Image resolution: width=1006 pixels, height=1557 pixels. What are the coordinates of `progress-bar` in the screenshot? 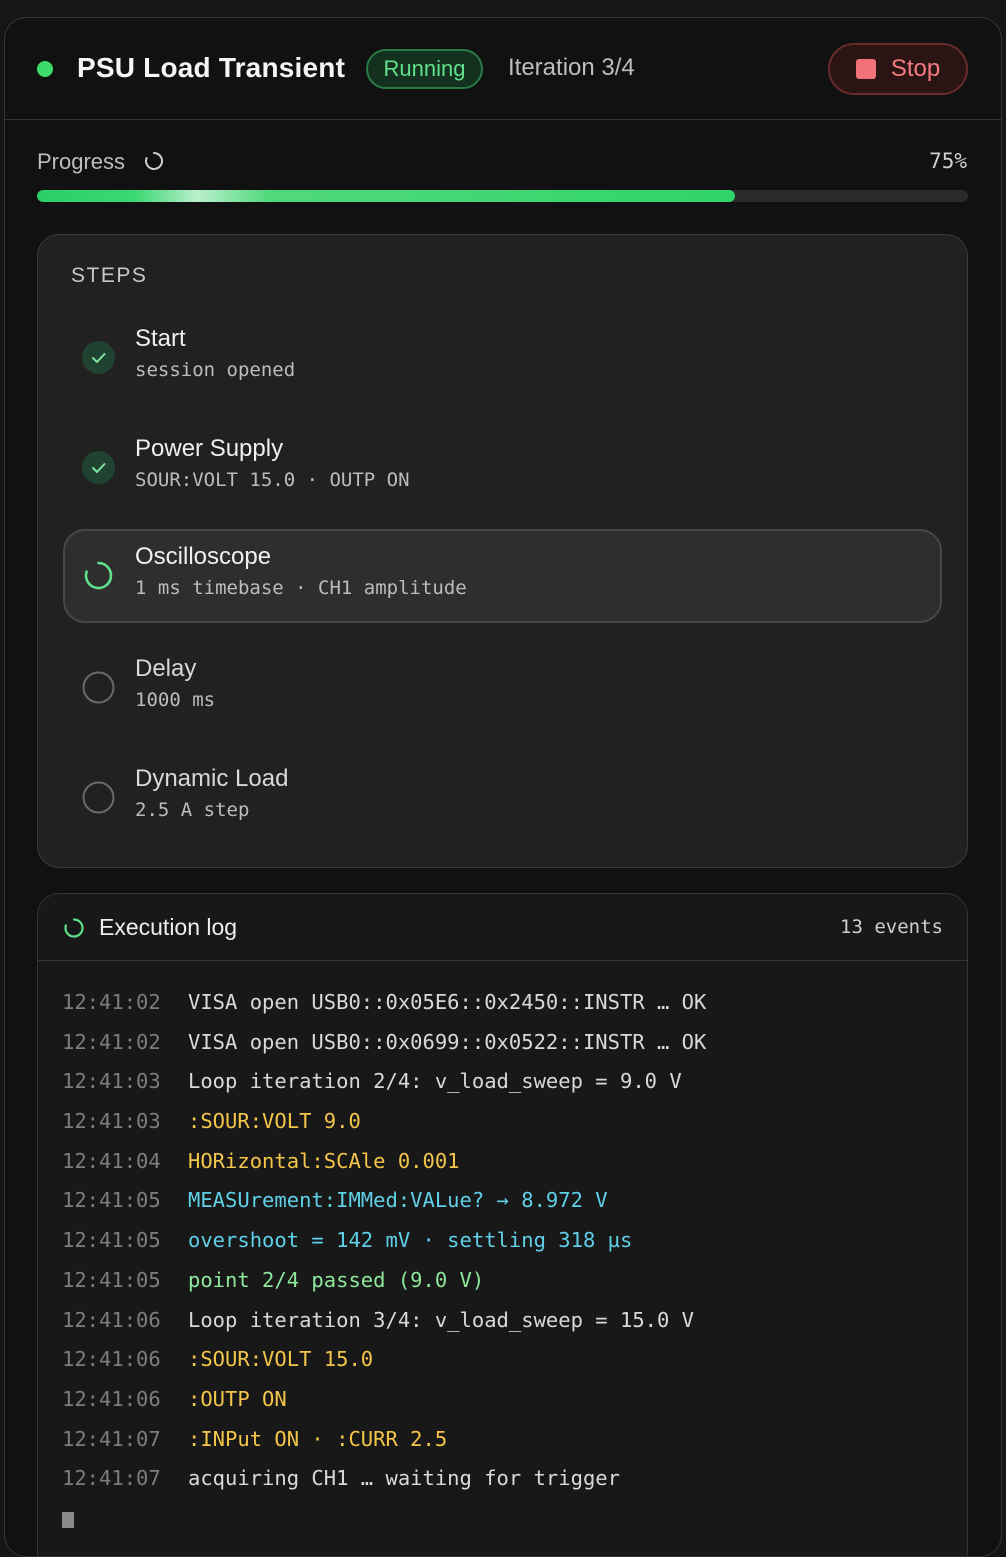 It's located at (502, 196).